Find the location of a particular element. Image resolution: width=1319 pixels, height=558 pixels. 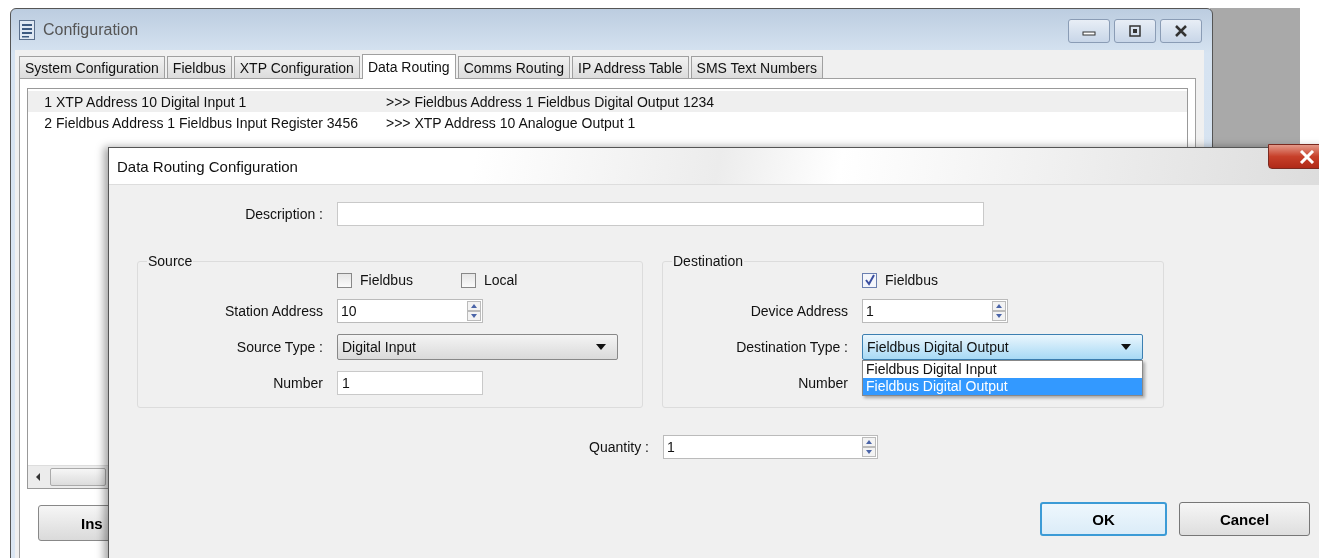

checkmark-icon is located at coordinates (869, 280).